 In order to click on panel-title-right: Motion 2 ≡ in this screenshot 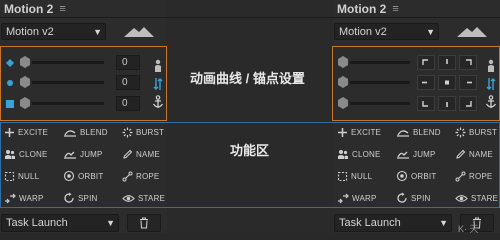, I will do `click(368, 9)`.